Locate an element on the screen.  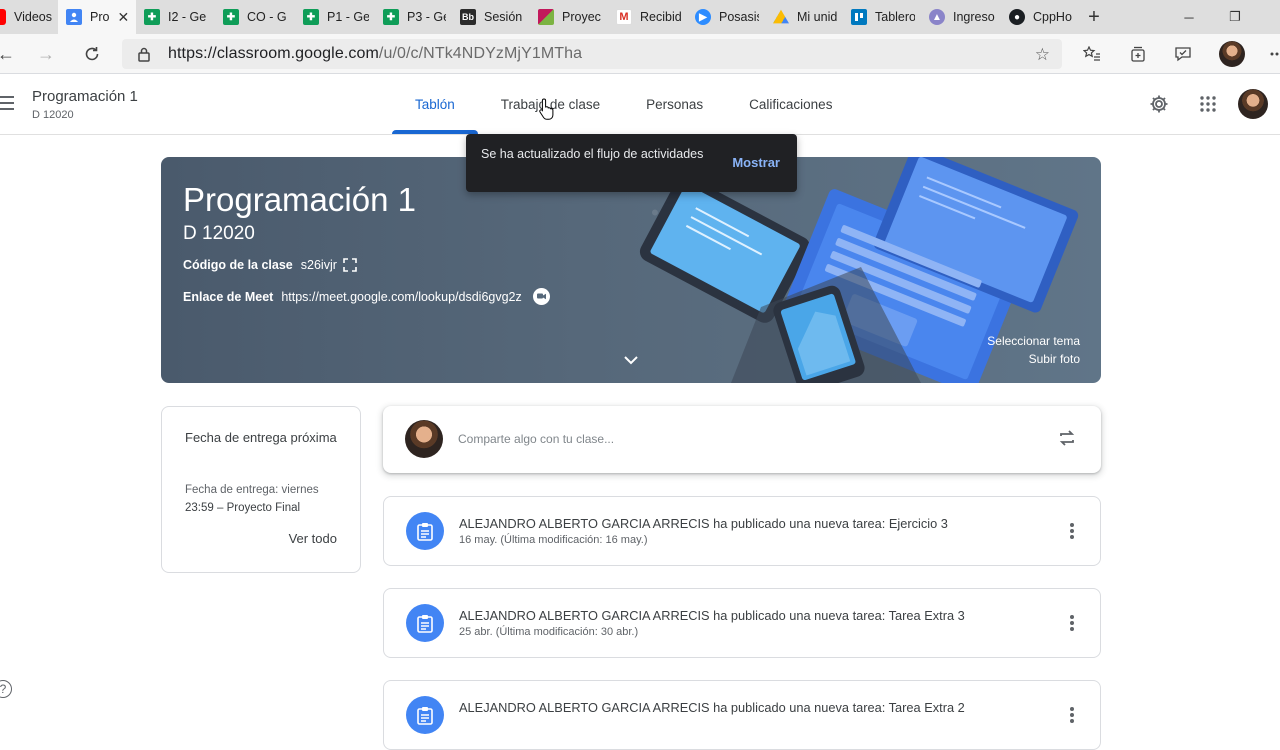
class-code-value: s26ivjr is located at coordinates (318, 265).